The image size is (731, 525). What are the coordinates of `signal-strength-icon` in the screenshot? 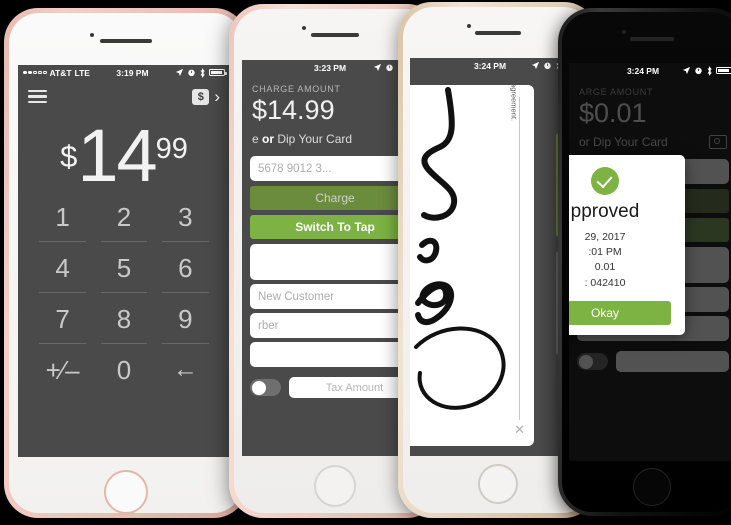 It's located at (35, 72).